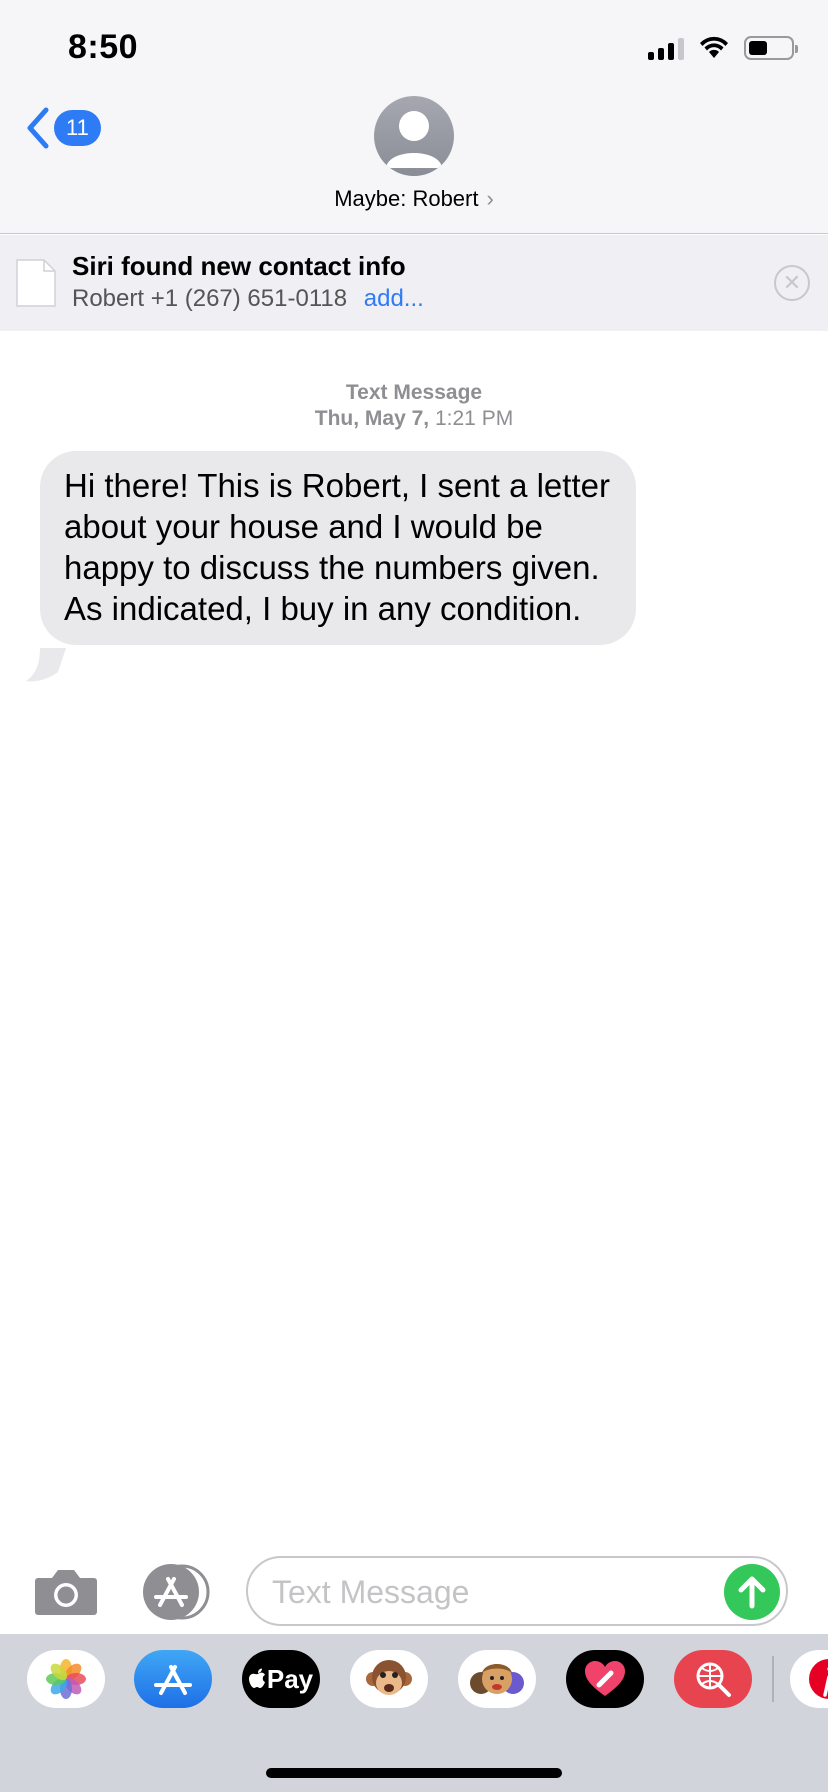  I want to click on app-drawer: Pay, so click(414, 1713).